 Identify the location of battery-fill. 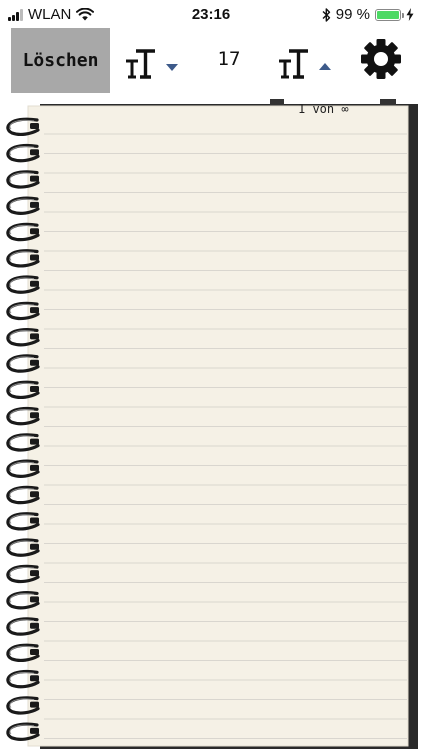
(388, 14).